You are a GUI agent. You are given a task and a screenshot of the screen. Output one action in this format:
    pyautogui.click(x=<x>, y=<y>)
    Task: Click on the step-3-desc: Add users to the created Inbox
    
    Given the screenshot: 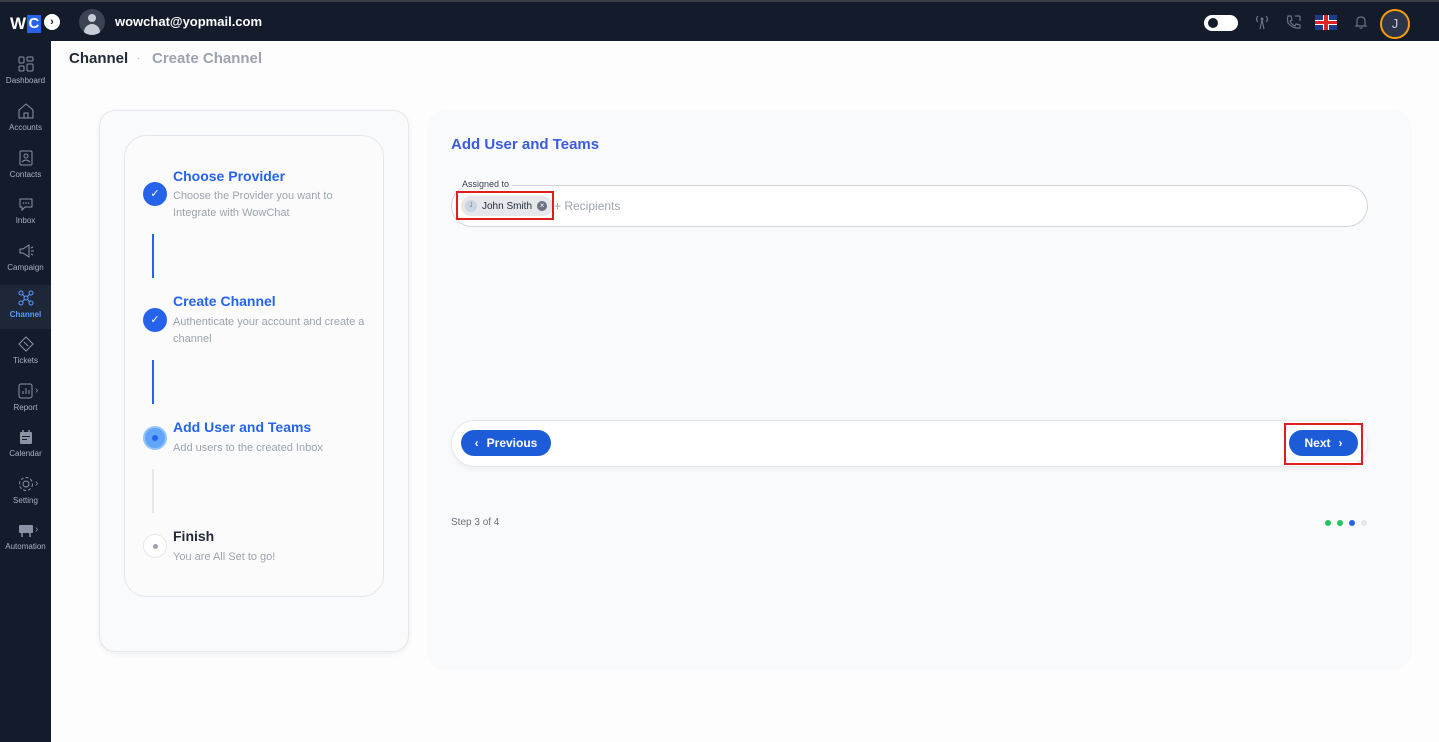 What is the action you would take?
    pyautogui.click(x=248, y=448)
    